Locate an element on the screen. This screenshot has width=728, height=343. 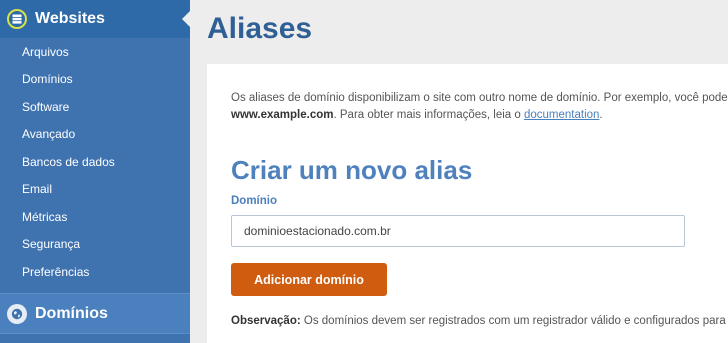
sidebar-item-dominios: Domínios is located at coordinates (95, 80).